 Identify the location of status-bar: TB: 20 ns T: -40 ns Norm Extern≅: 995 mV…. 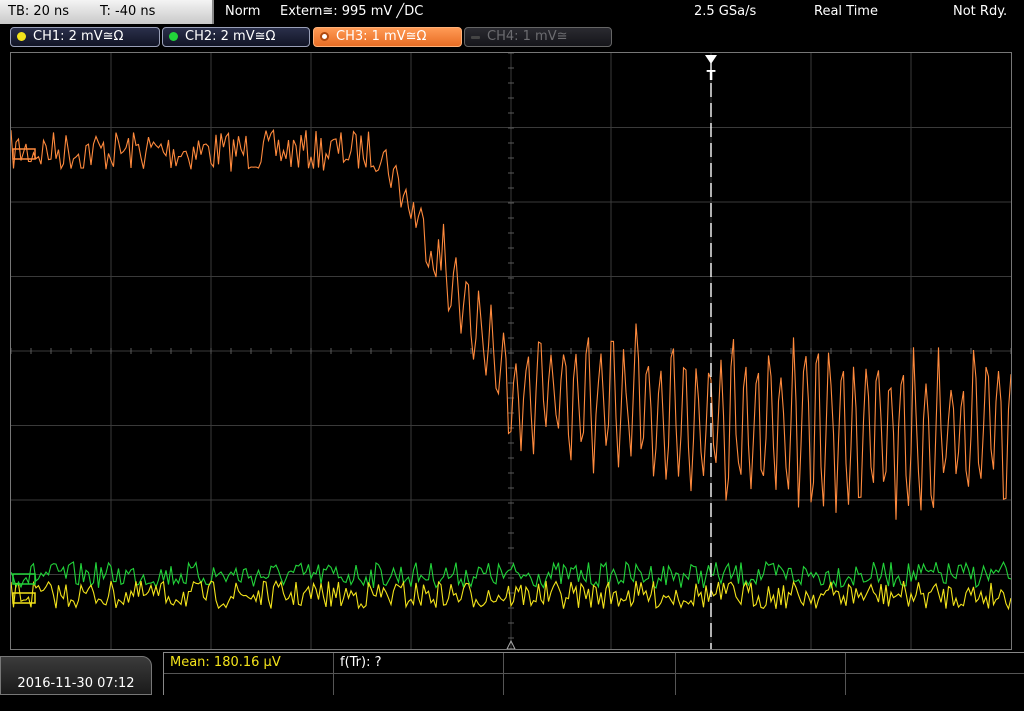
(512, 12).